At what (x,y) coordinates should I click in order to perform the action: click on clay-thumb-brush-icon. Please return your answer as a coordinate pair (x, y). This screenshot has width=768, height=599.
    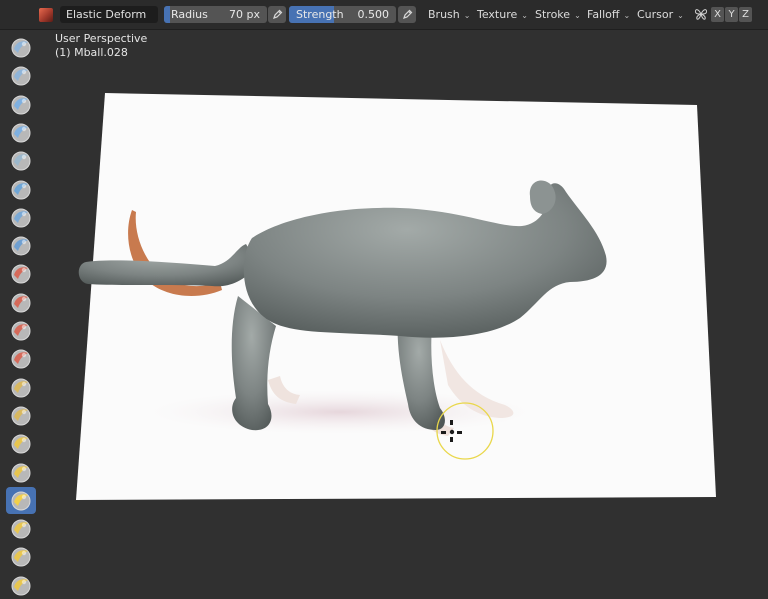
    Looking at the image, I should click on (21, 161).